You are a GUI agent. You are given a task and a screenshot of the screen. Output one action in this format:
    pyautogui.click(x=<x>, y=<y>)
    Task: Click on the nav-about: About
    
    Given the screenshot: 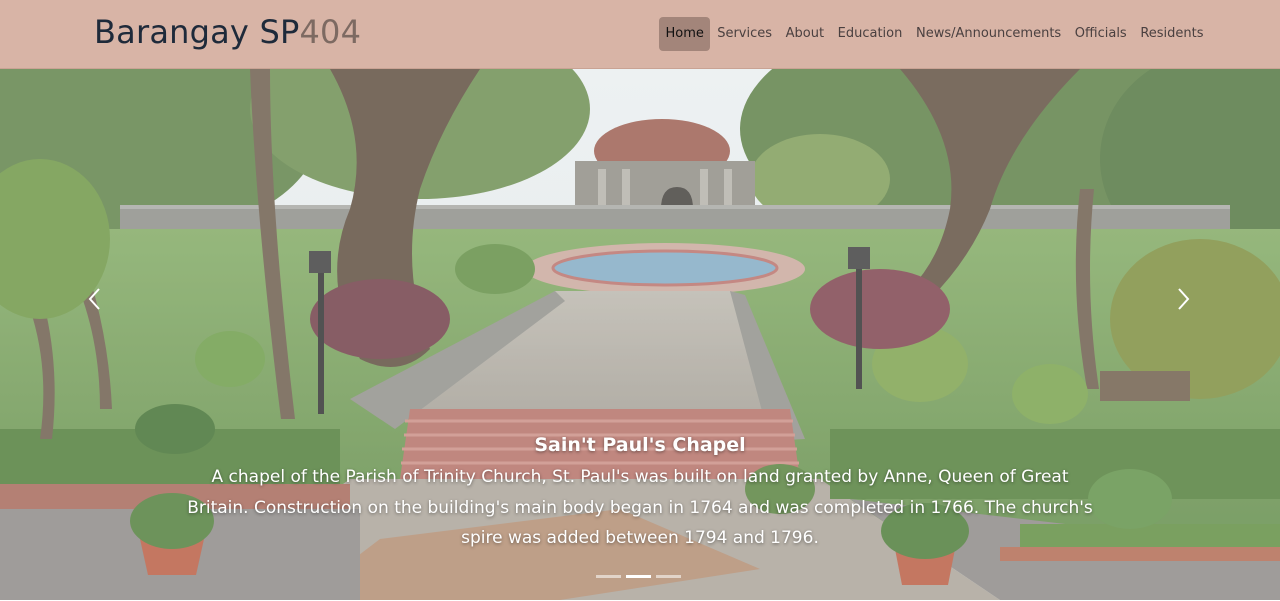 What is the action you would take?
    pyautogui.click(x=805, y=34)
    